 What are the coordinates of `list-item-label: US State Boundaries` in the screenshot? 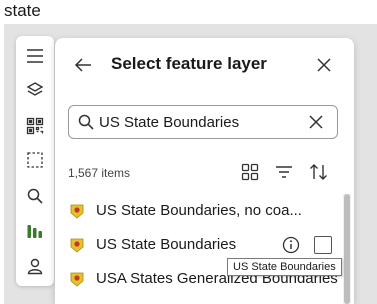 It's located at (166, 244).